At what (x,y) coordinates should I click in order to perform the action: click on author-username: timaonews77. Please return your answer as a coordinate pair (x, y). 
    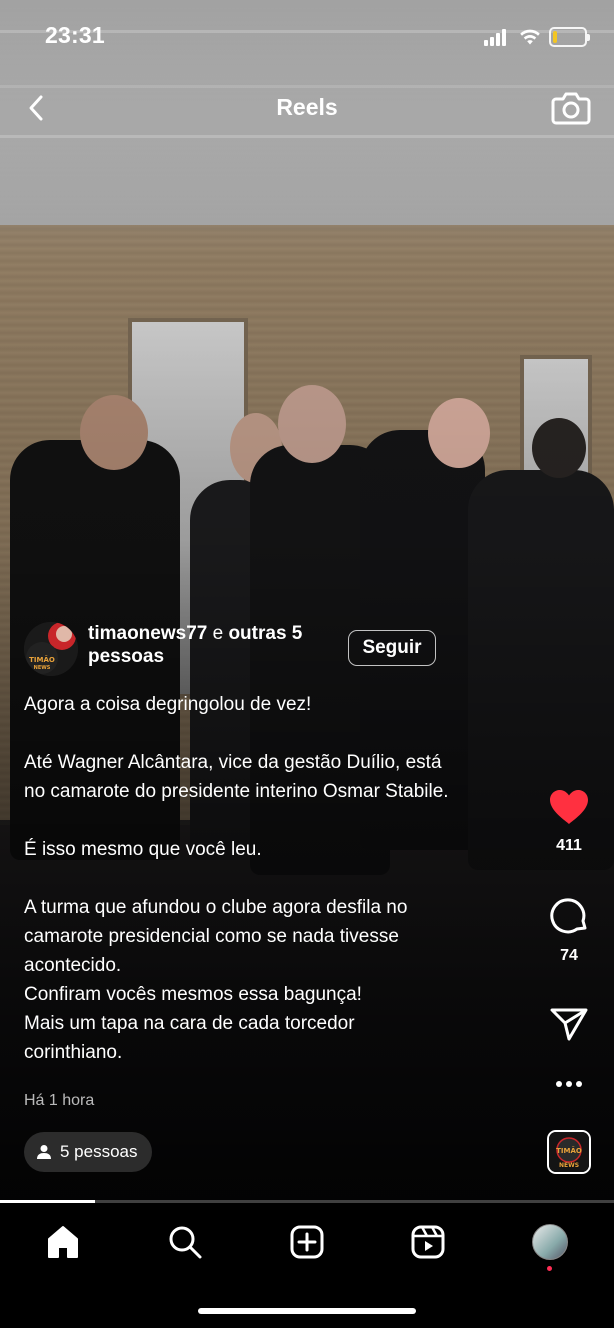
    Looking at the image, I should click on (147, 633).